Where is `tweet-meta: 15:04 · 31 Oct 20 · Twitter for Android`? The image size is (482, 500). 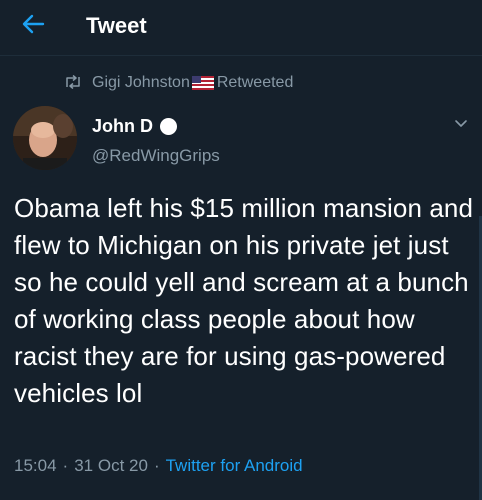
tweet-meta: 15:04 · 31 Oct 20 · Twitter for Android is located at coordinates (158, 466).